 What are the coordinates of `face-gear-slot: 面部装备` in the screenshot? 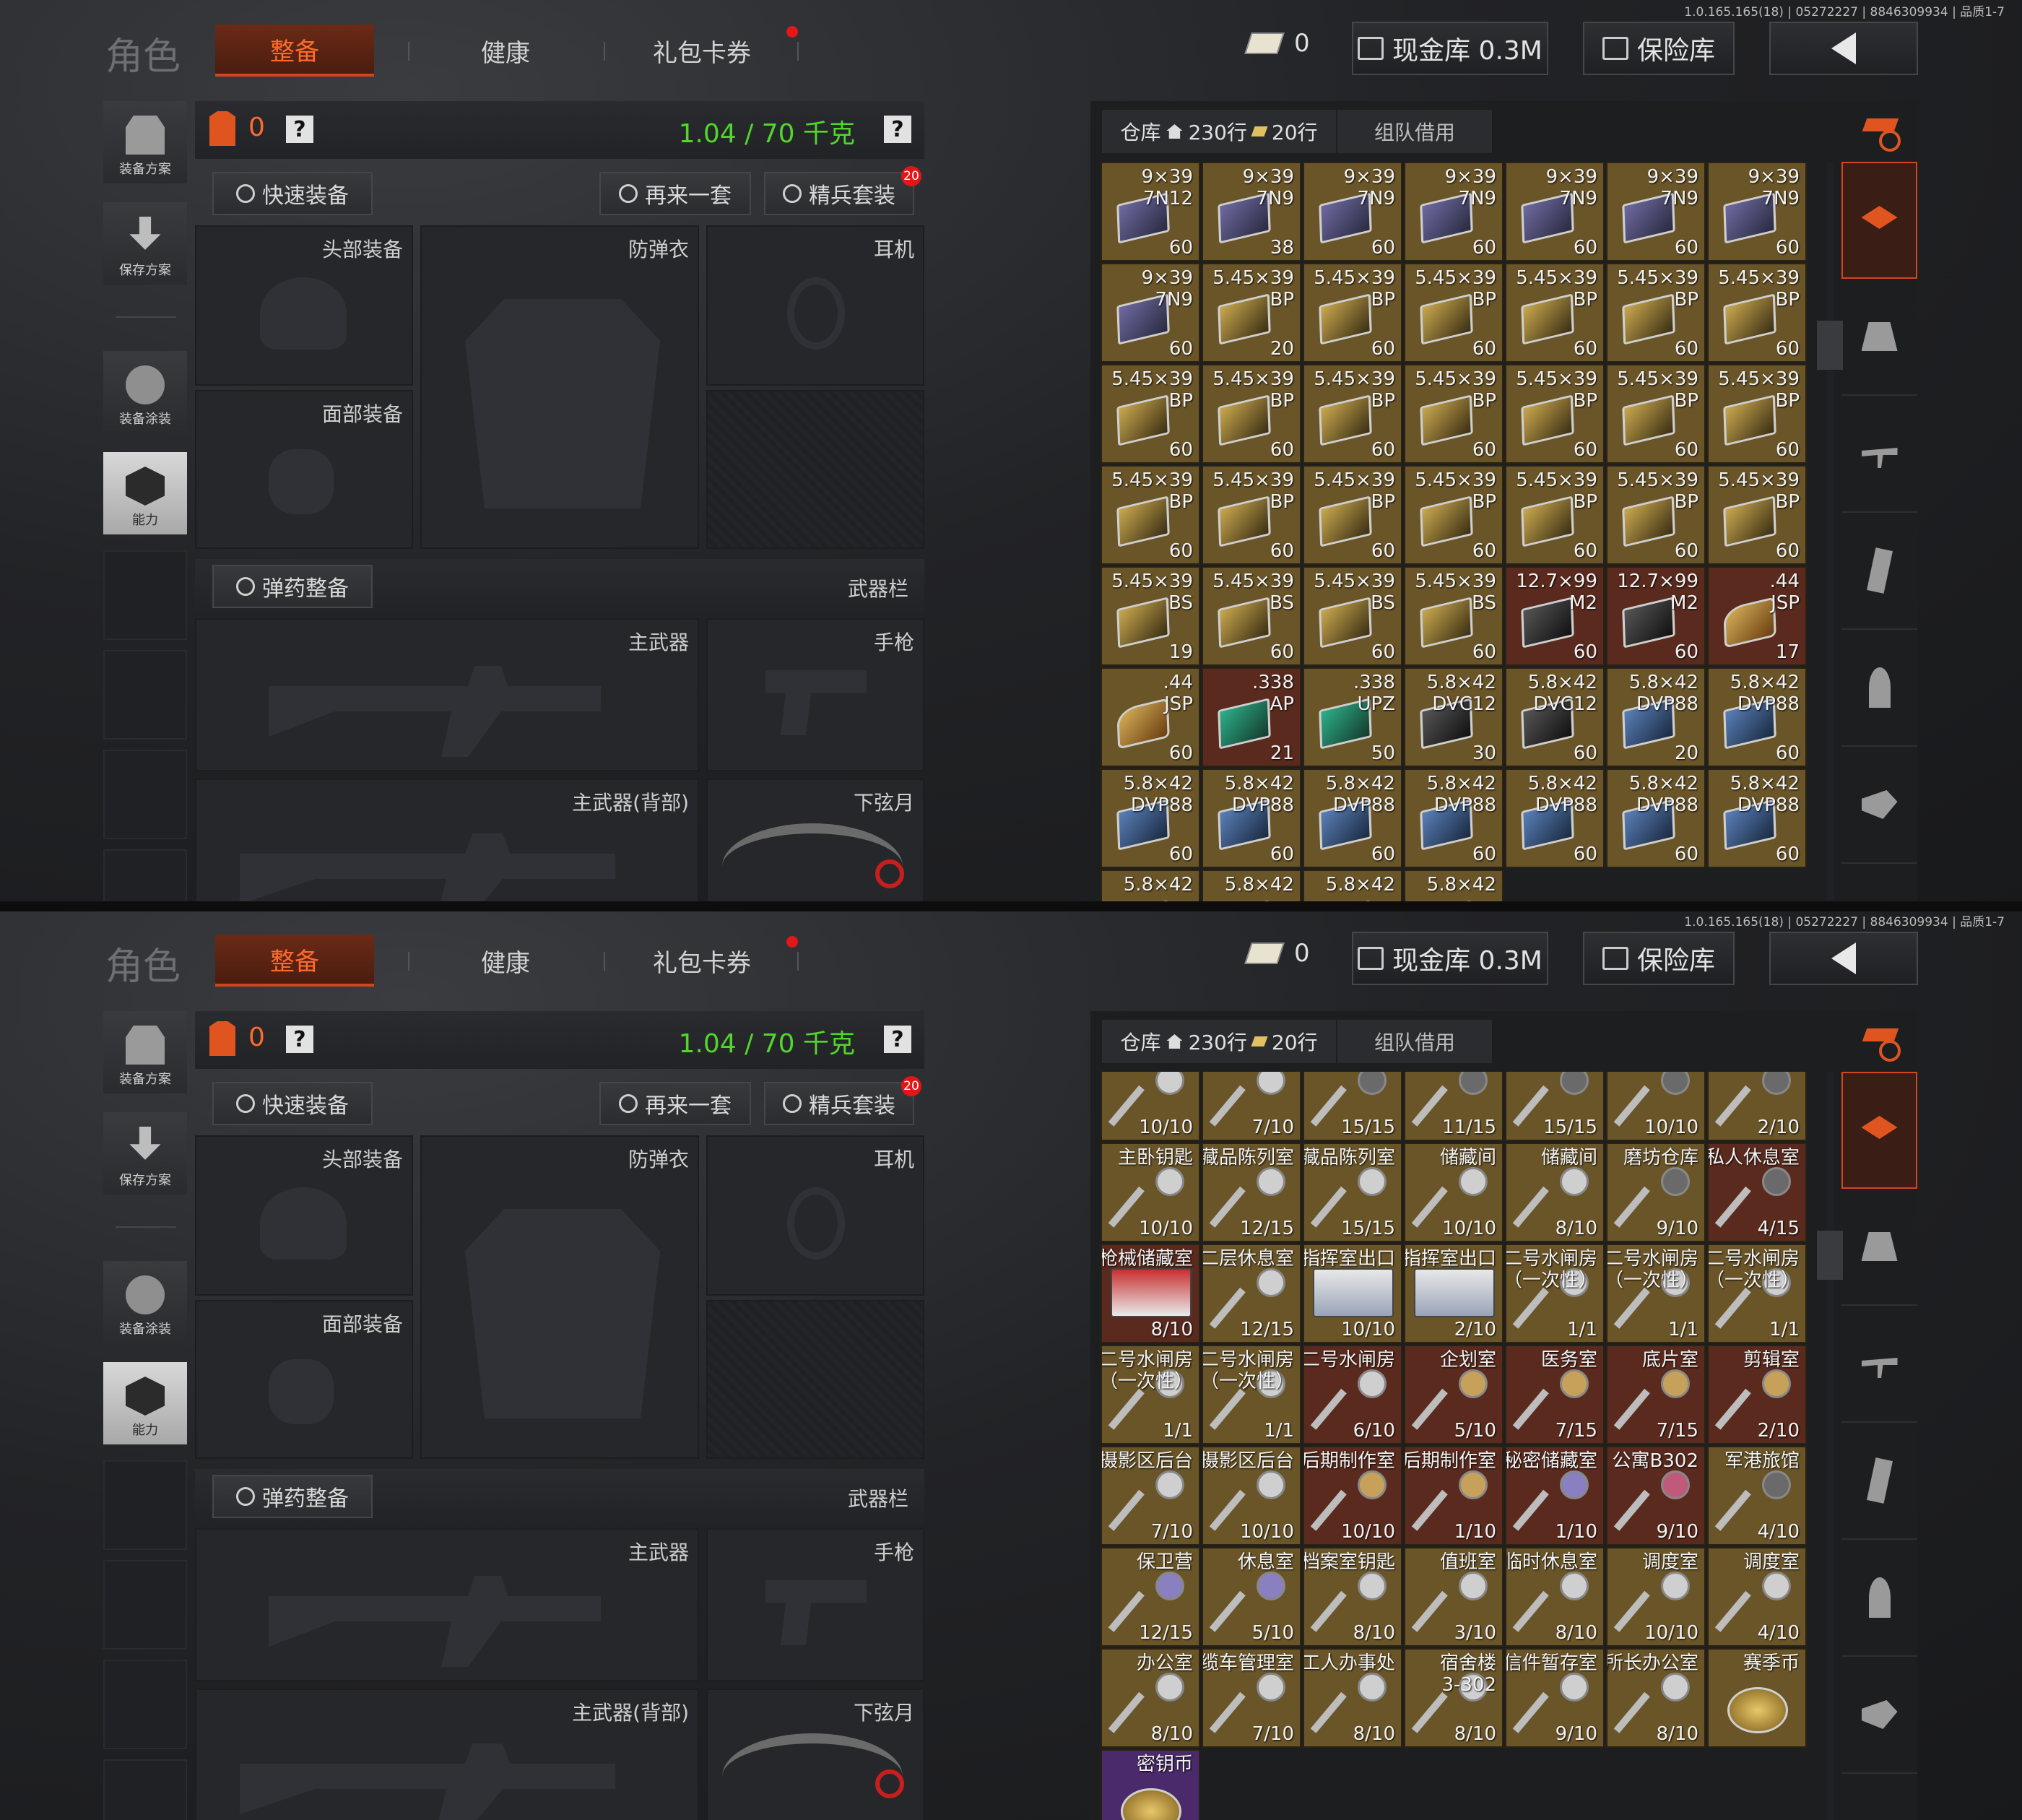 It's located at (304, 1379).